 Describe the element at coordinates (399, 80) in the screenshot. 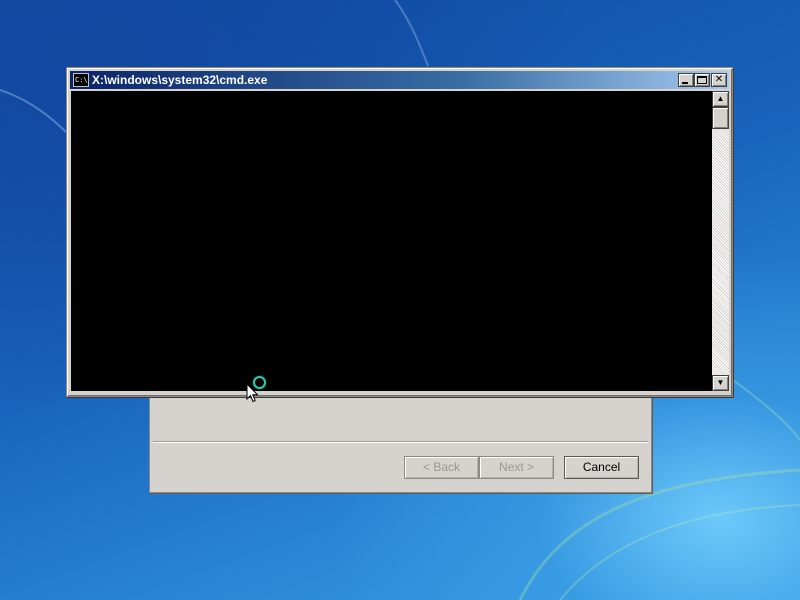

I see `cmd-titlebar: C:\ X:\windows\system32\cmd.exe ✕` at that location.